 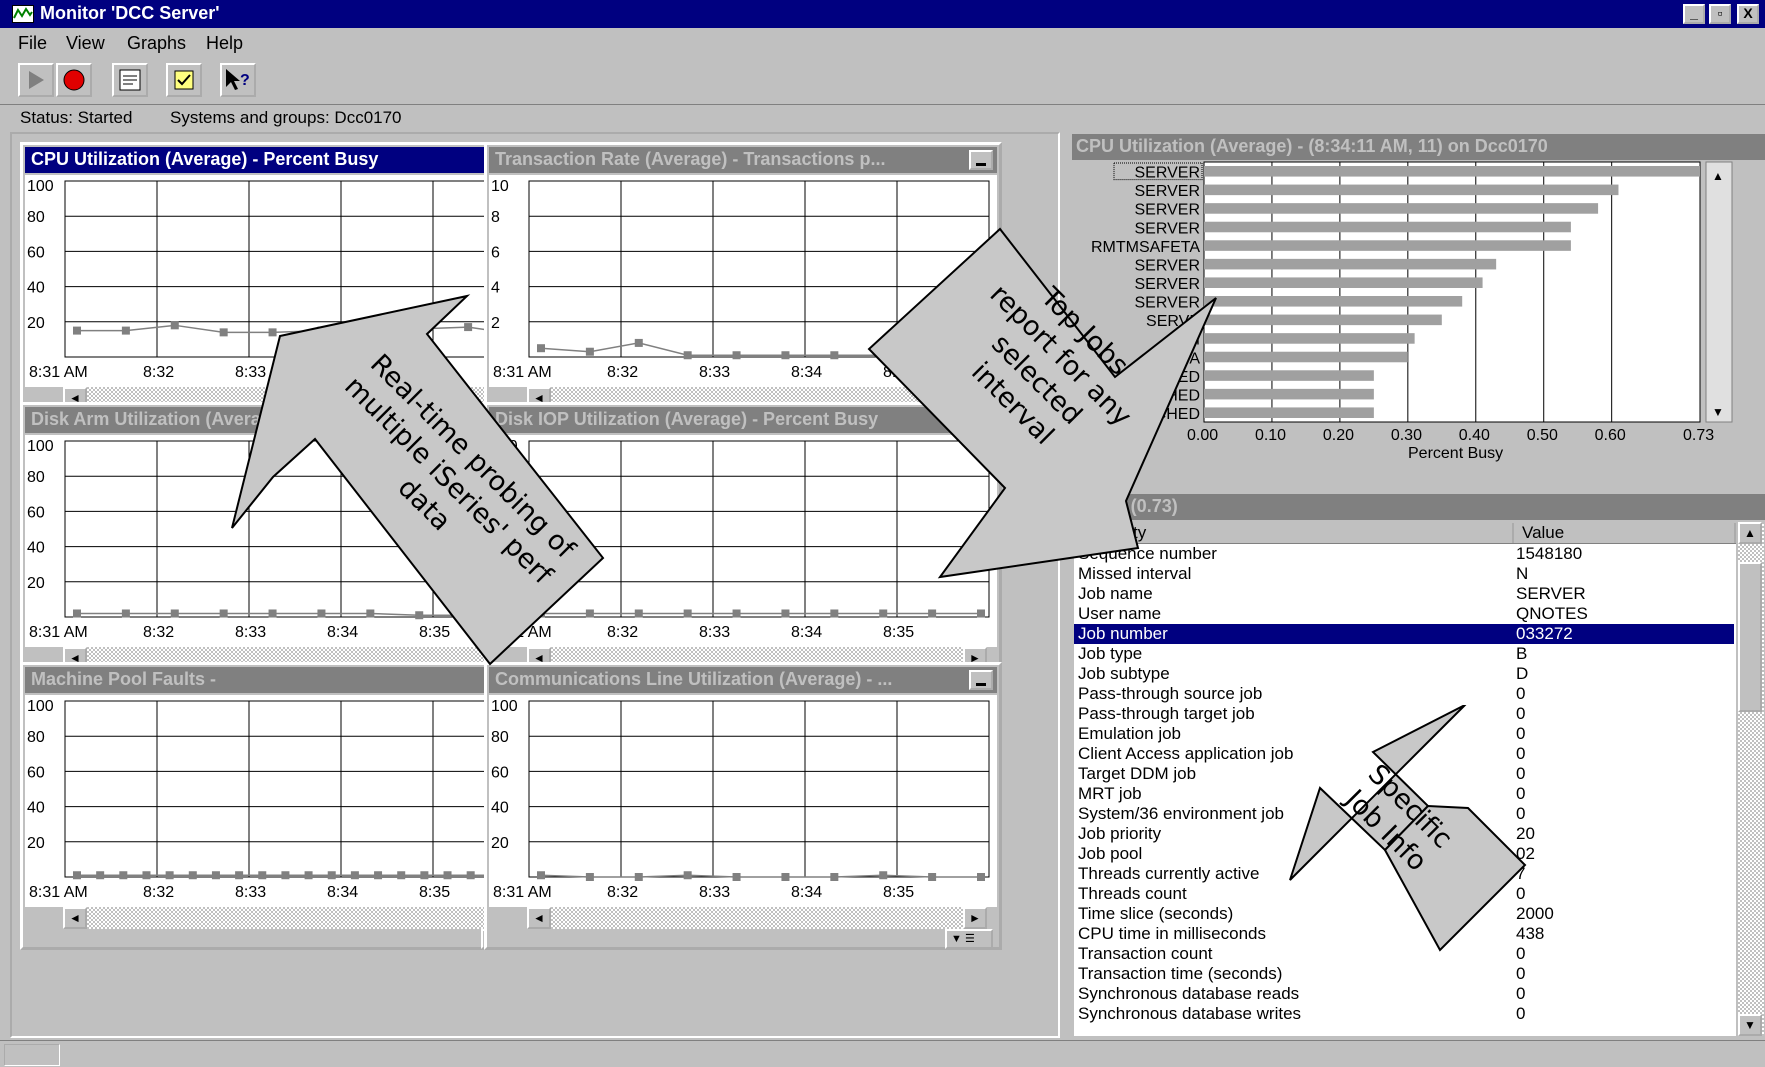 What do you see at coordinates (1404, 554) in the screenshot?
I see `property-row: Sequence number 1548180` at bounding box center [1404, 554].